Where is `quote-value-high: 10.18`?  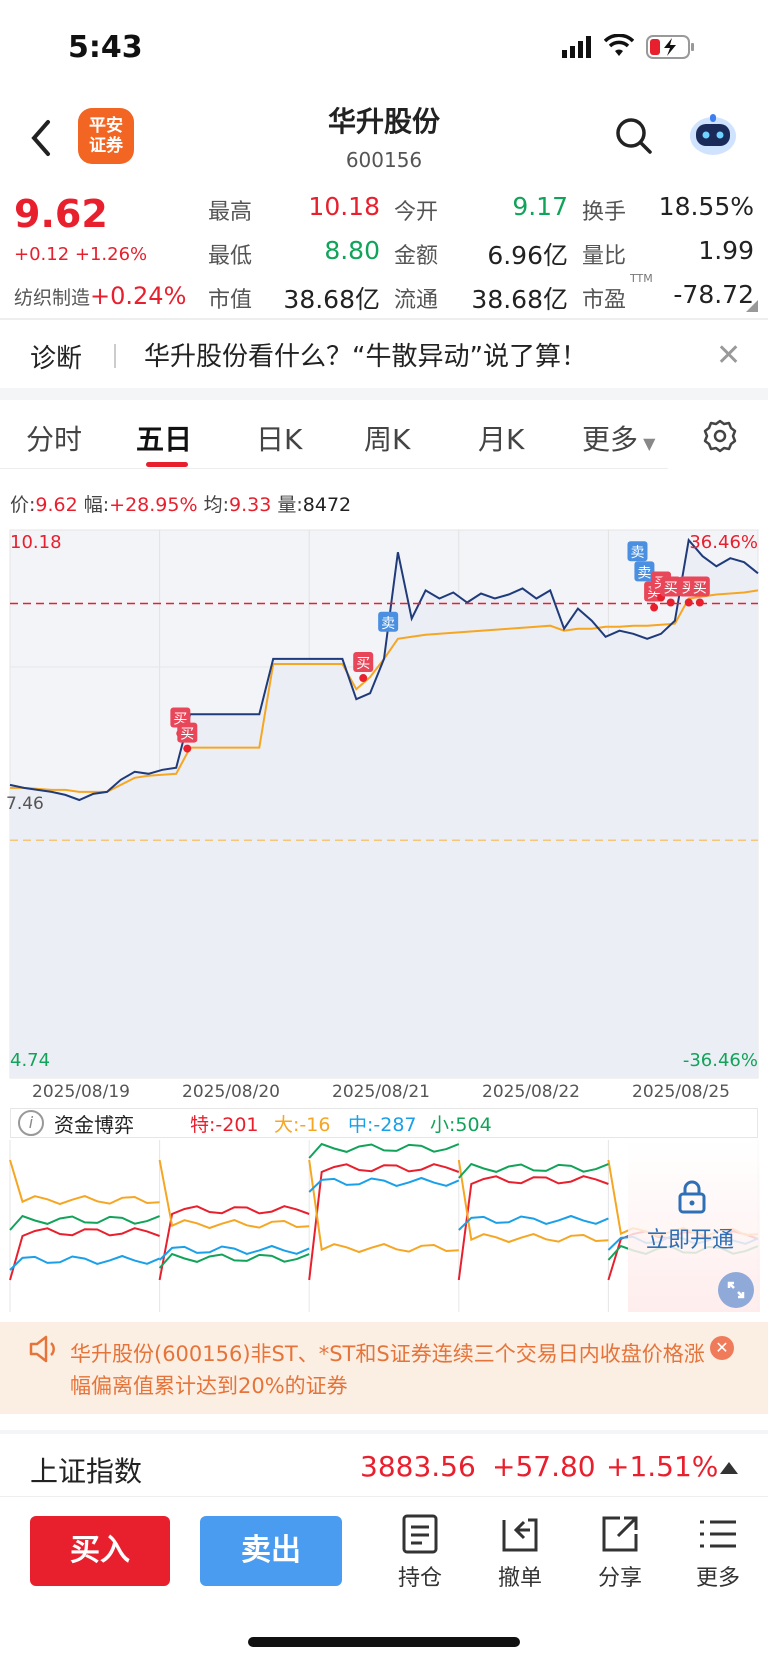
quote-value-high: 10.18 is located at coordinates (344, 206).